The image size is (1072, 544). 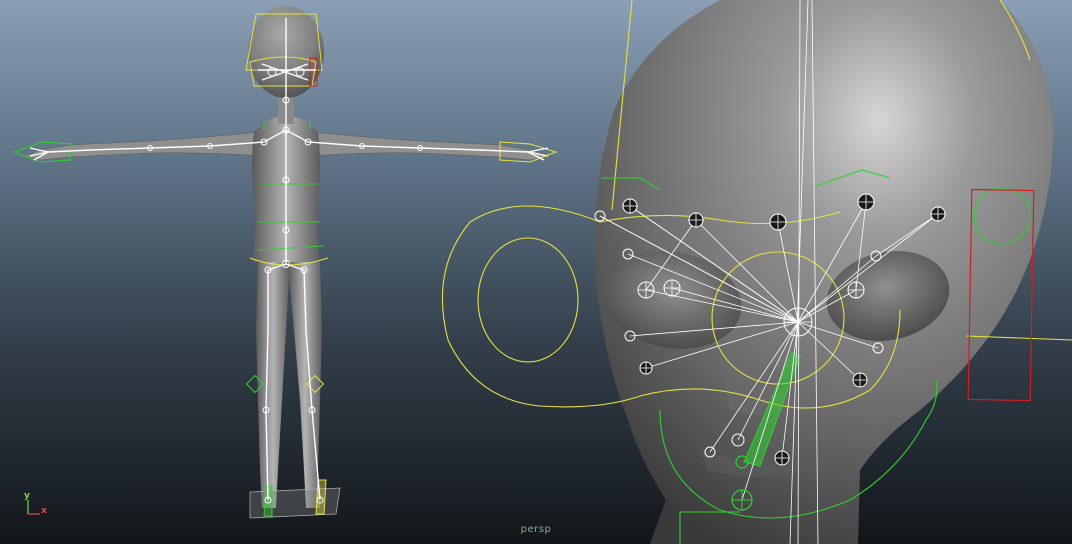 What do you see at coordinates (295, 503) in the screenshot?
I see `foot-control` at bounding box center [295, 503].